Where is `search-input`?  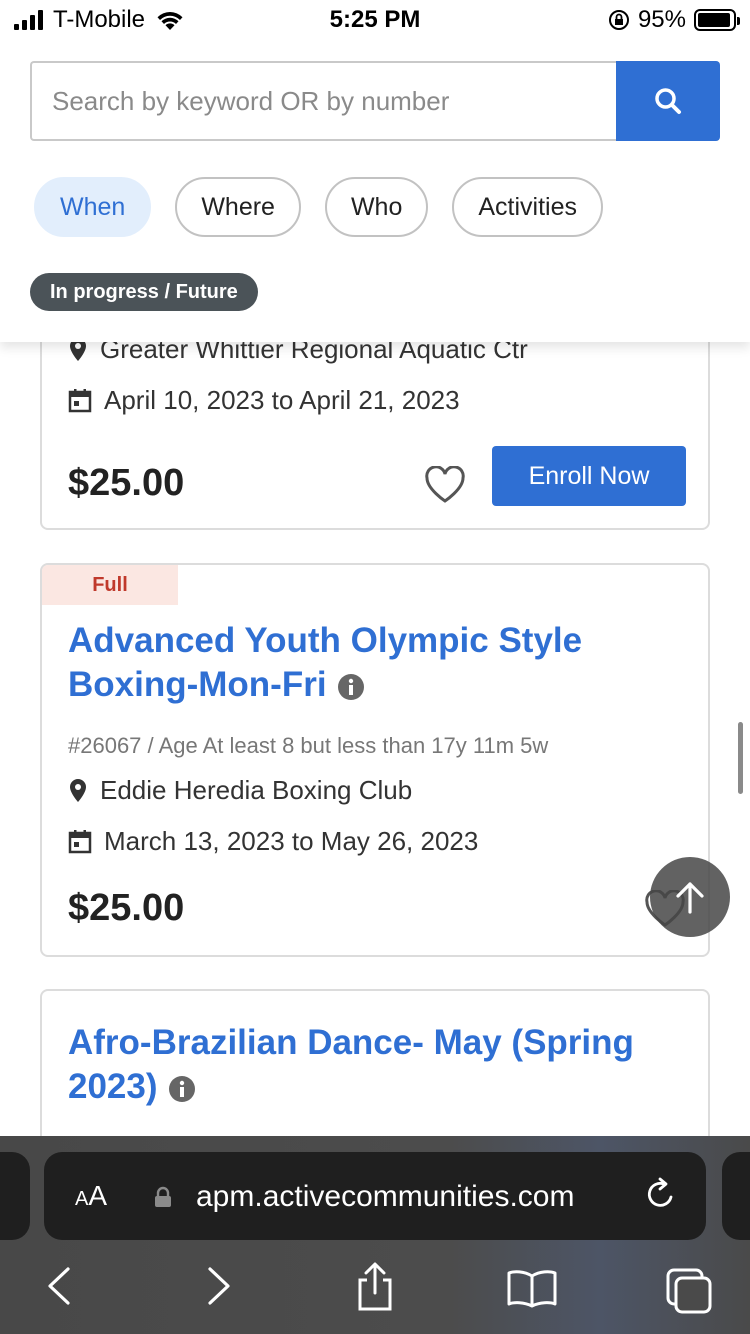
search-input is located at coordinates (323, 101).